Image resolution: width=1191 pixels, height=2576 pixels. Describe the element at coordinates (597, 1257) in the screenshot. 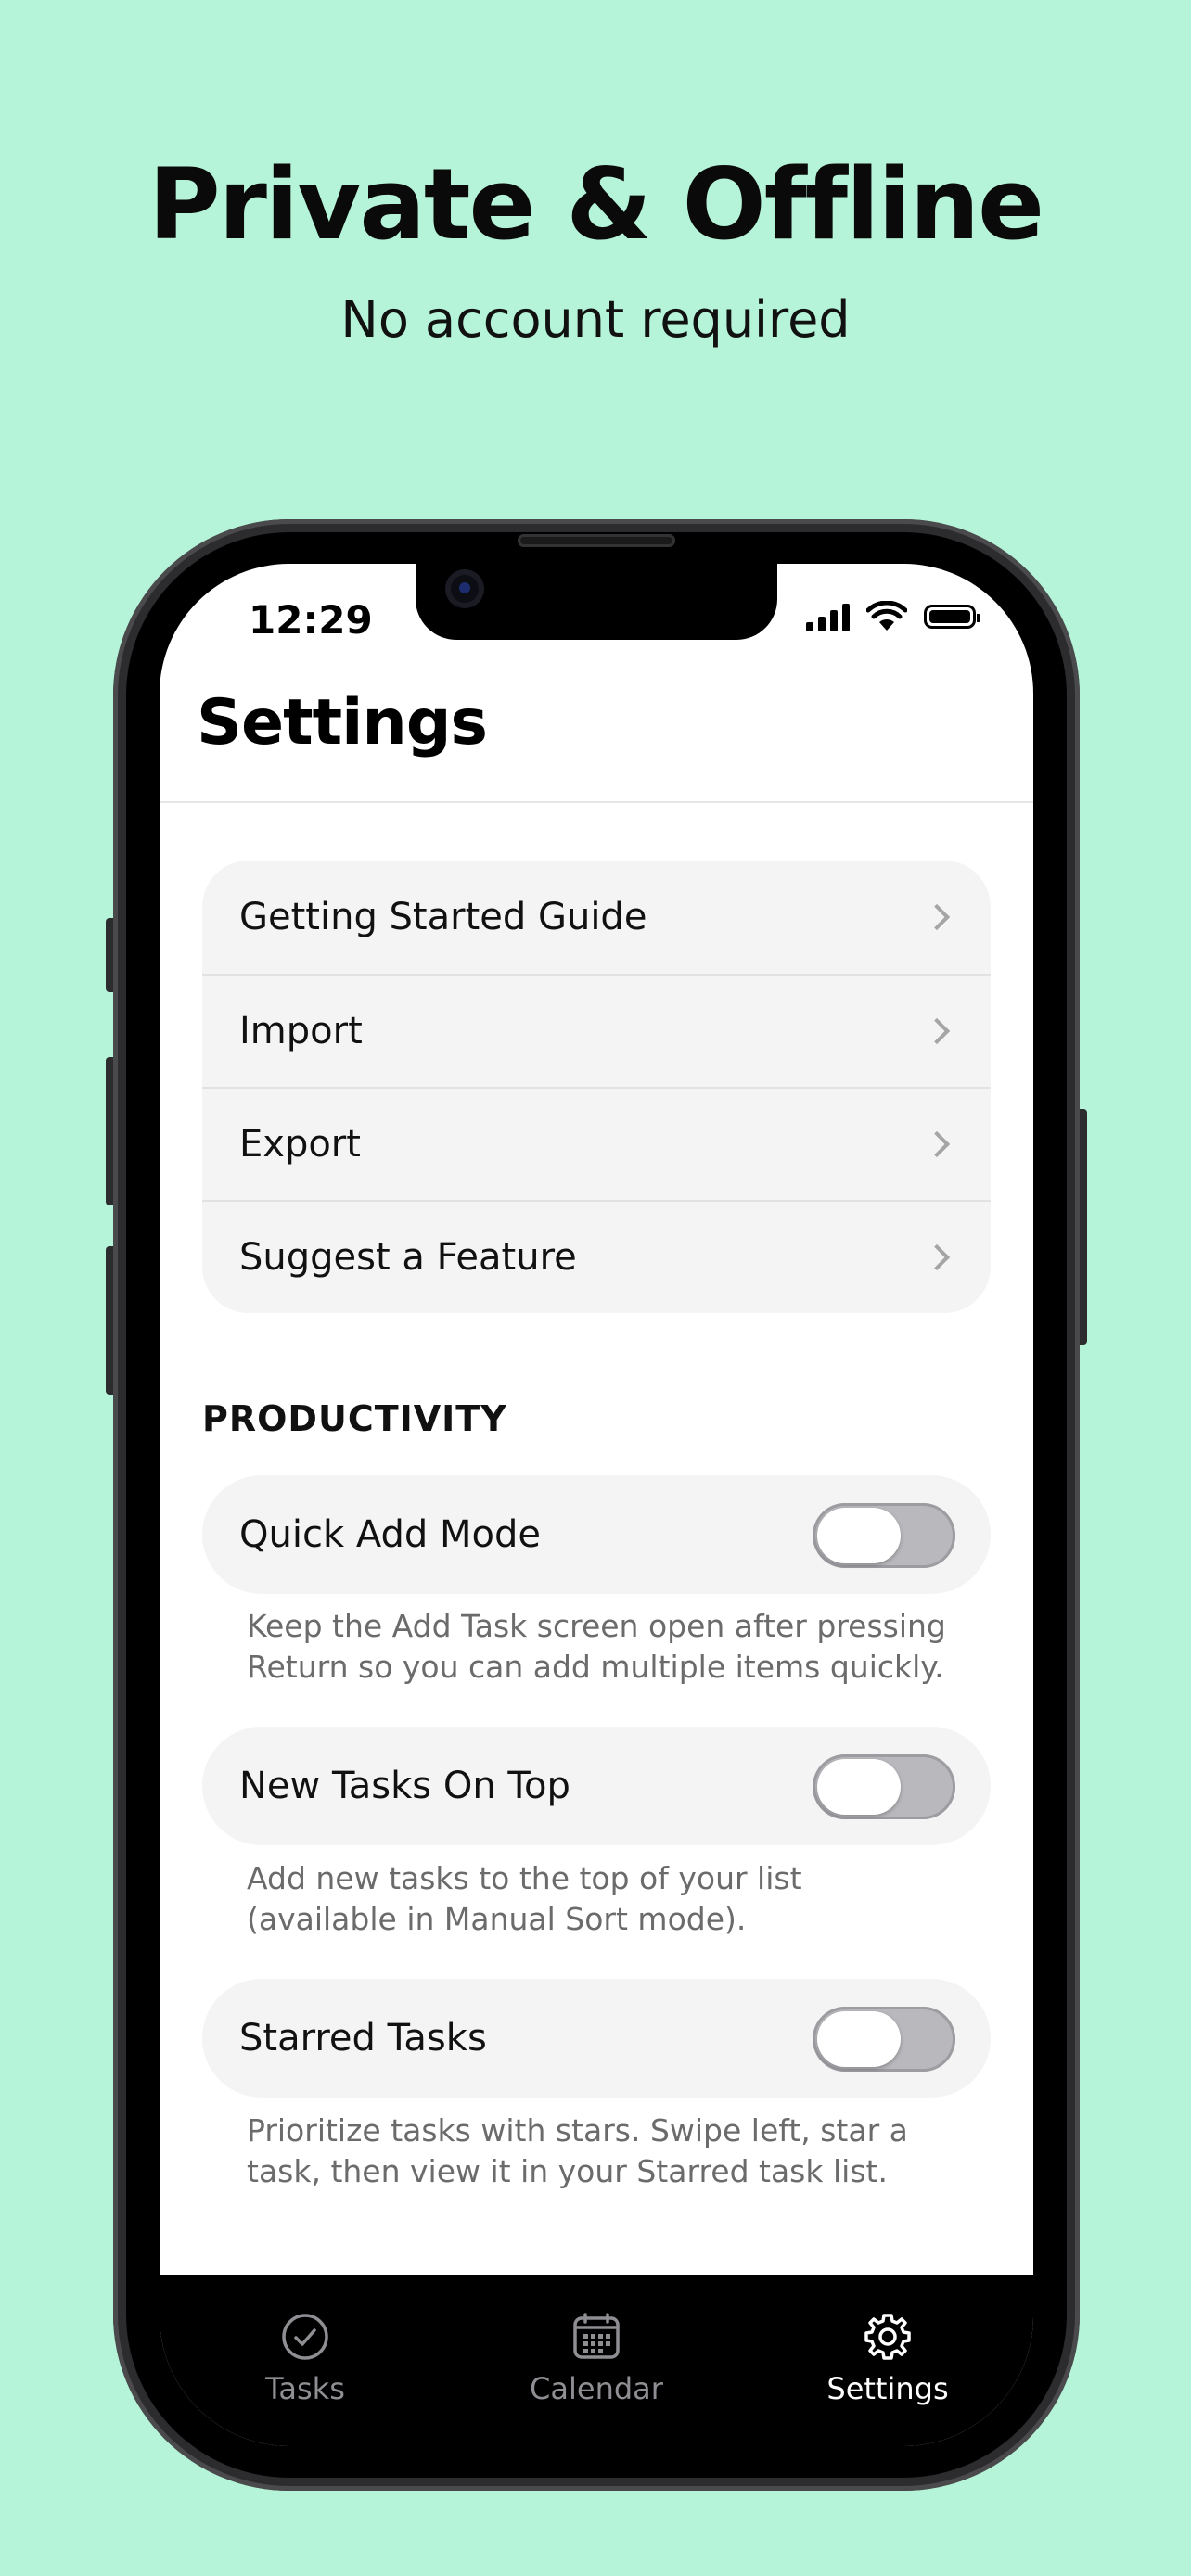

I see `menu-item-suggest-a-feature: Suggest a Feature` at that location.